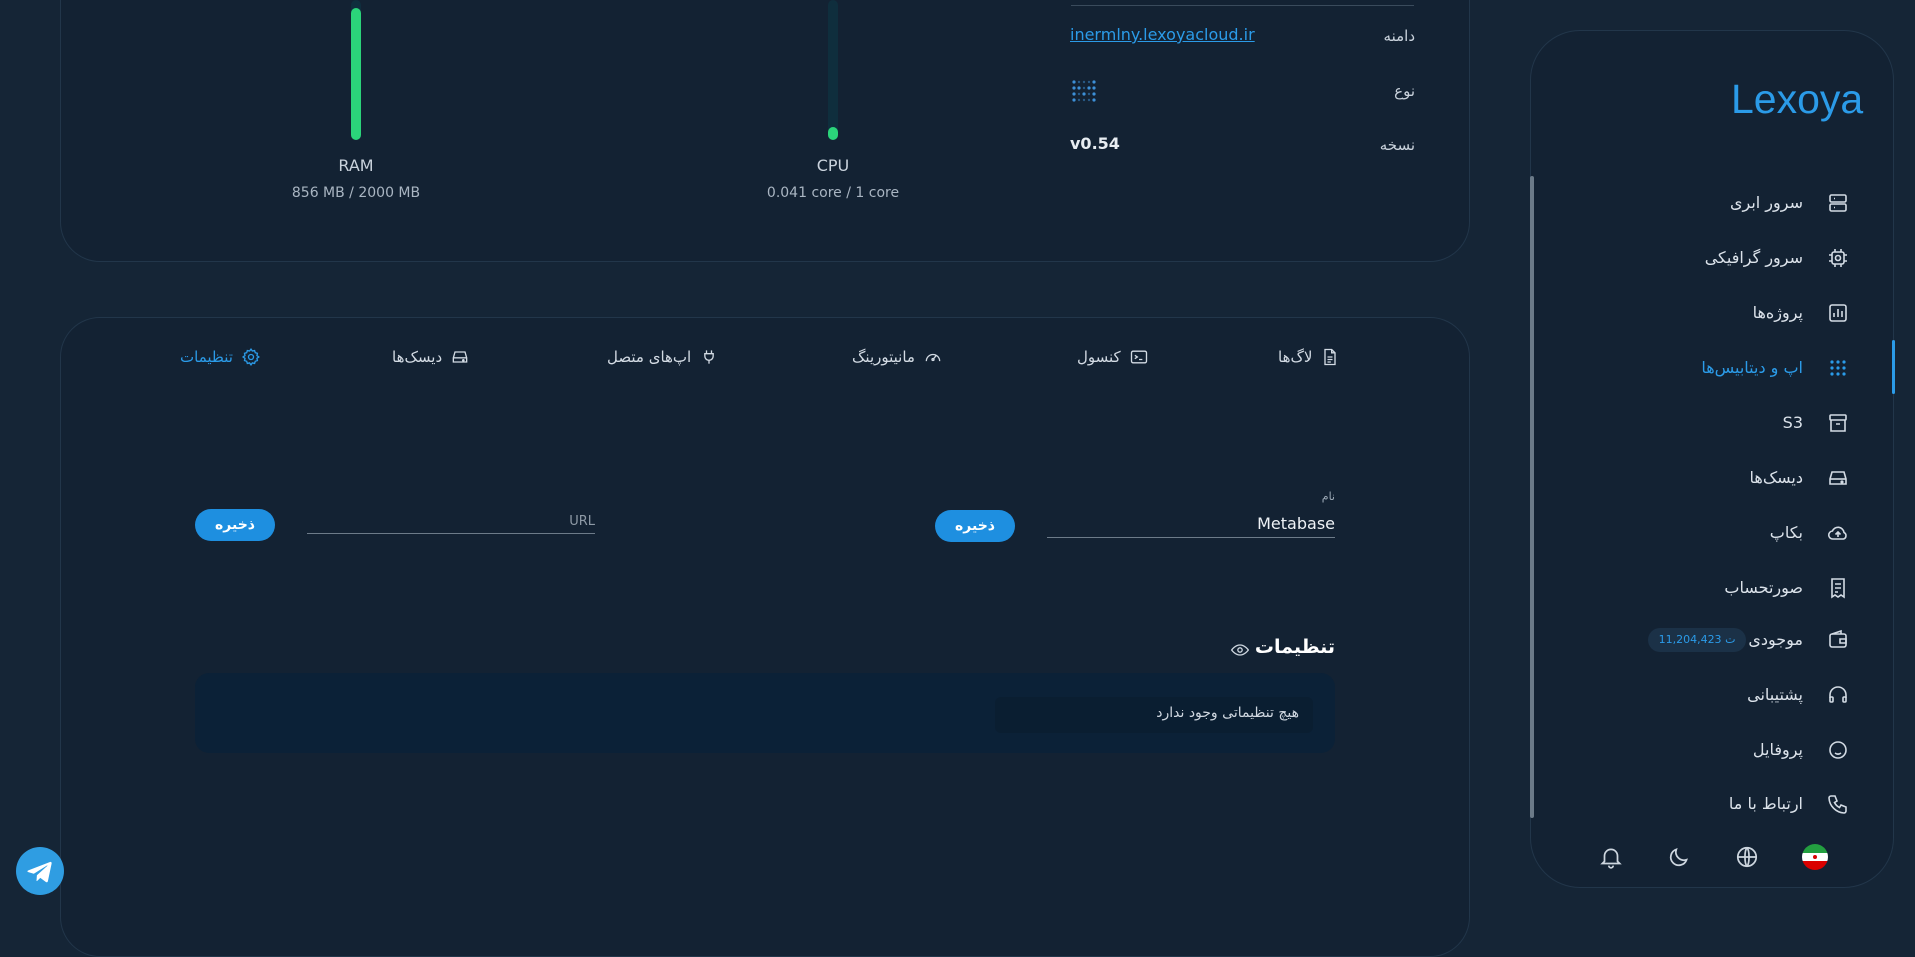 Image resolution: width=1915 pixels, height=957 pixels. Describe the element at coordinates (1838, 368) in the screenshot. I see `grid-dots-icon` at that location.